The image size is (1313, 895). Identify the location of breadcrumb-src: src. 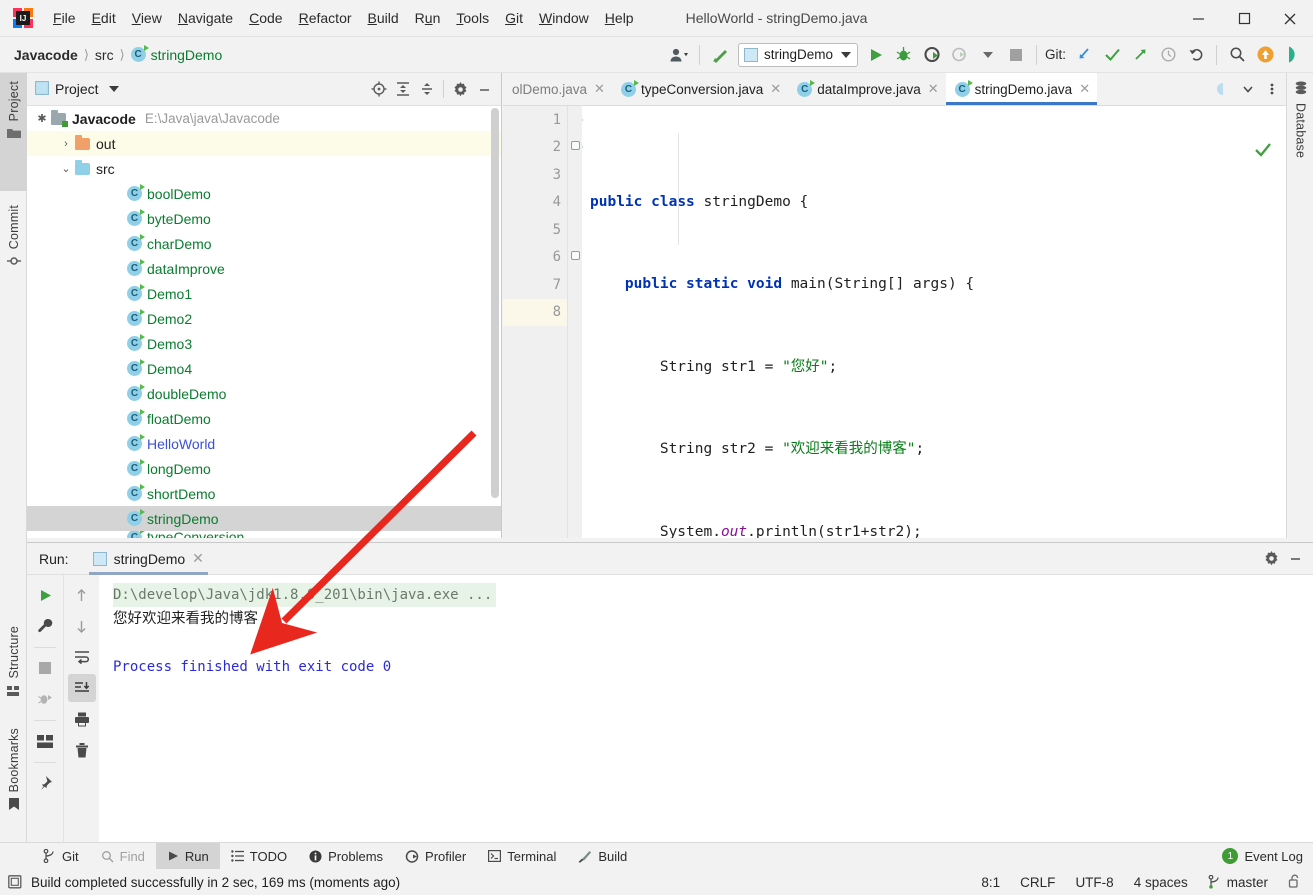
(104, 55).